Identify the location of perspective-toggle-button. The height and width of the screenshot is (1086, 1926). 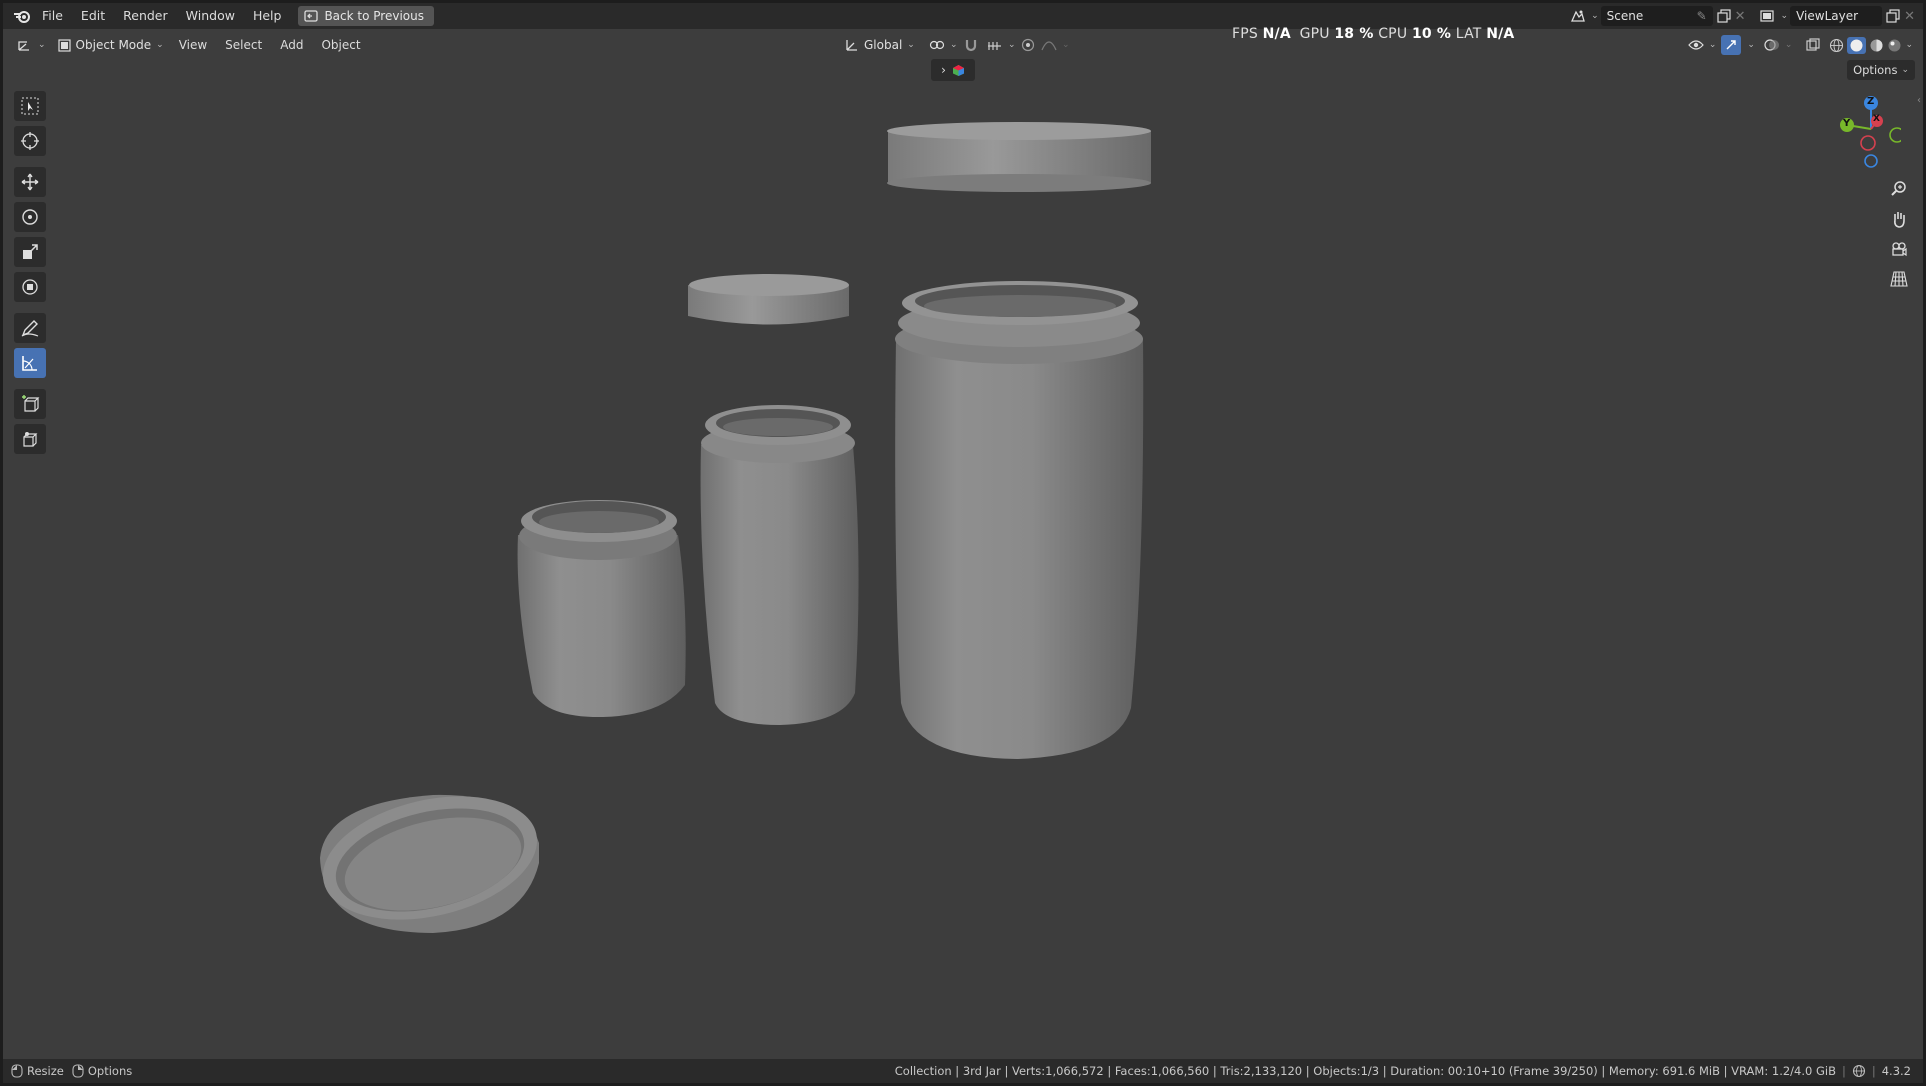
(1899, 279).